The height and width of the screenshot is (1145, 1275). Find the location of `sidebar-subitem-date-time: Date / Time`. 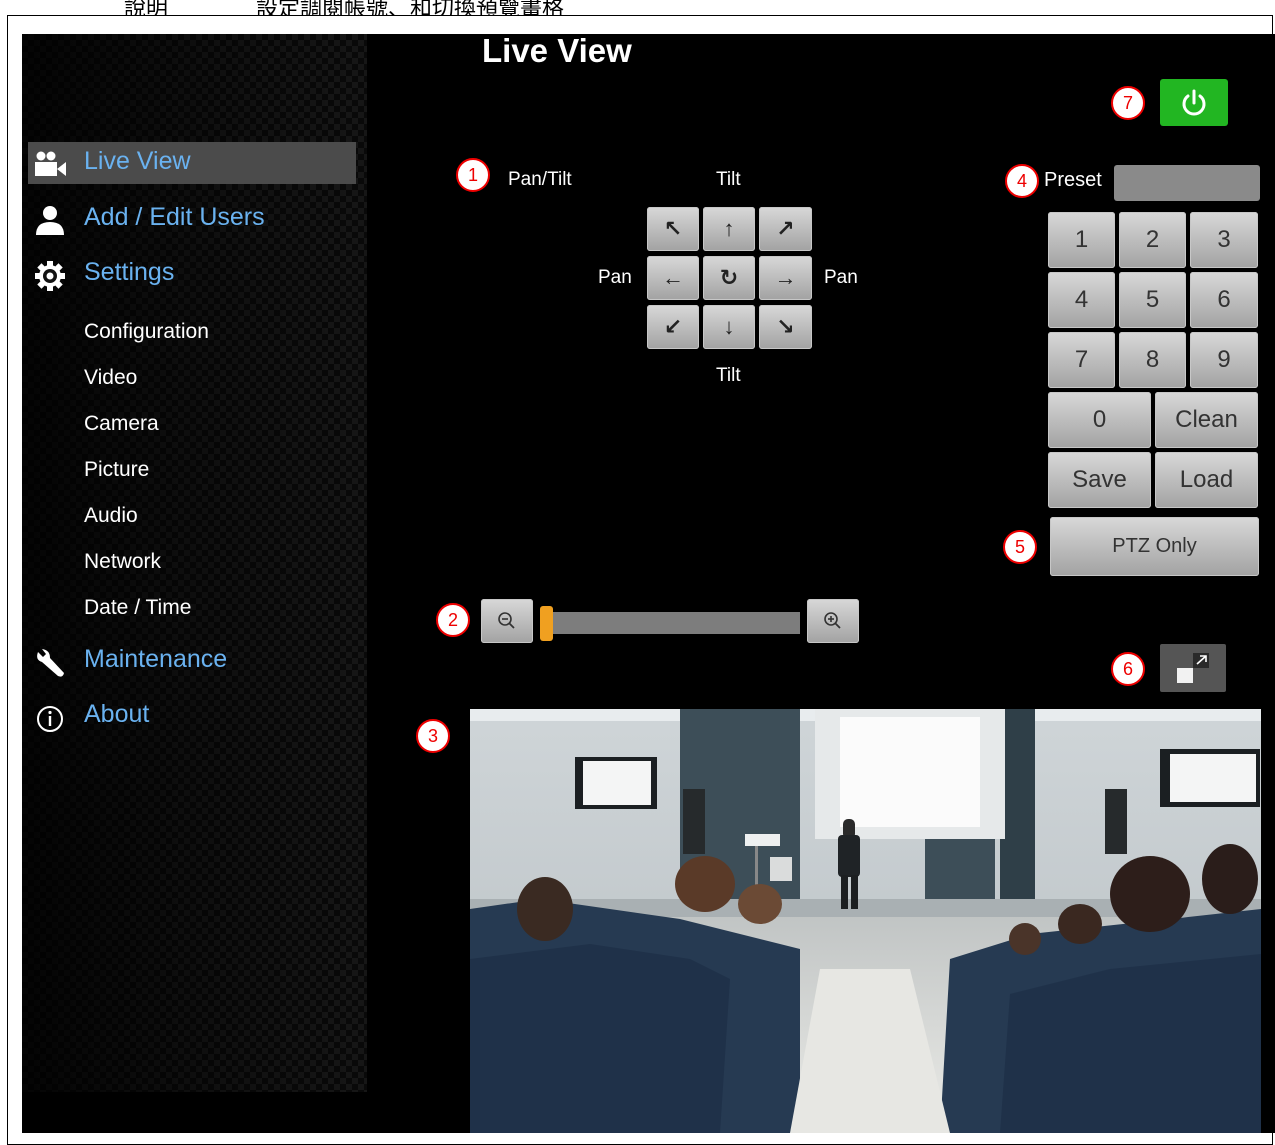

sidebar-subitem-date-time: Date / Time is located at coordinates (137, 608).